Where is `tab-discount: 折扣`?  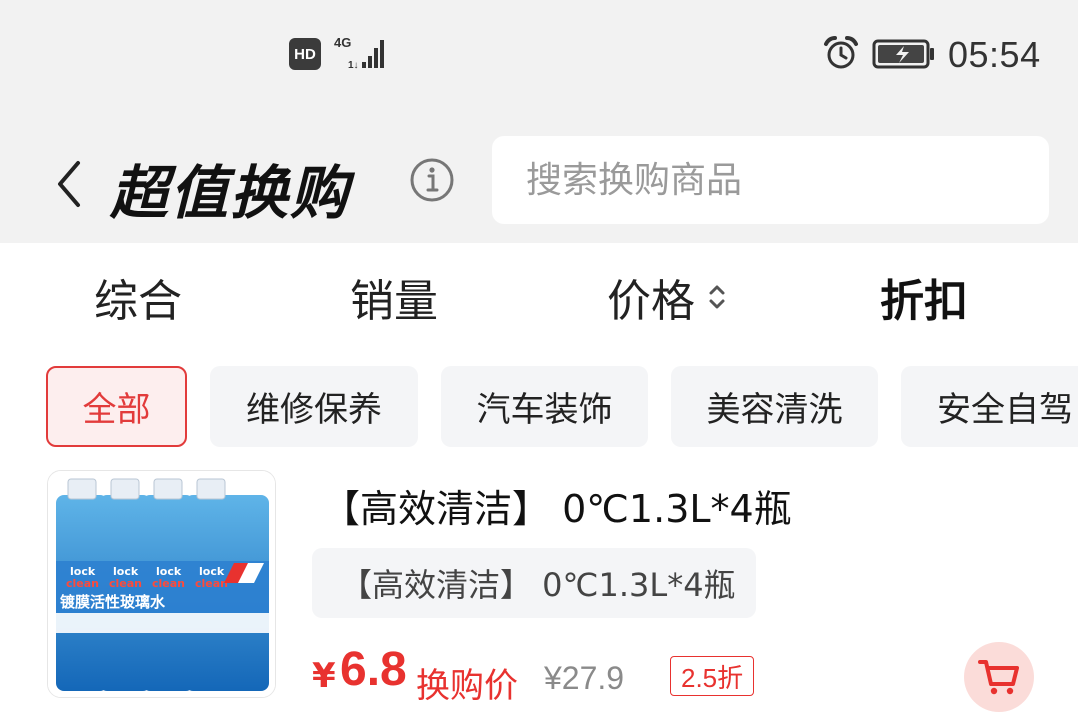 tab-discount: 折扣 is located at coordinates (924, 297).